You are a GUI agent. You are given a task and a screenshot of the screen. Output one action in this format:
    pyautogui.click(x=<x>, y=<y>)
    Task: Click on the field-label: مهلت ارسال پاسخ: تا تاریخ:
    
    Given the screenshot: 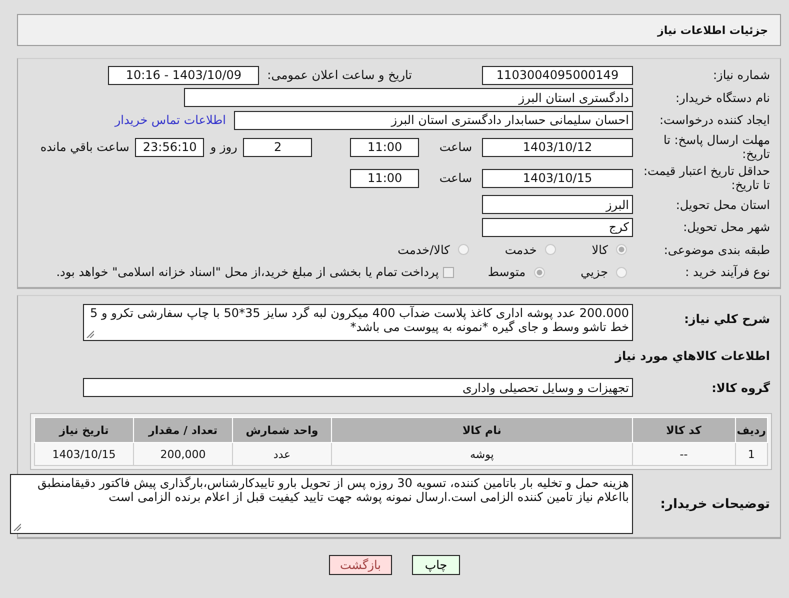 What is the action you would take?
    pyautogui.click(x=716, y=147)
    